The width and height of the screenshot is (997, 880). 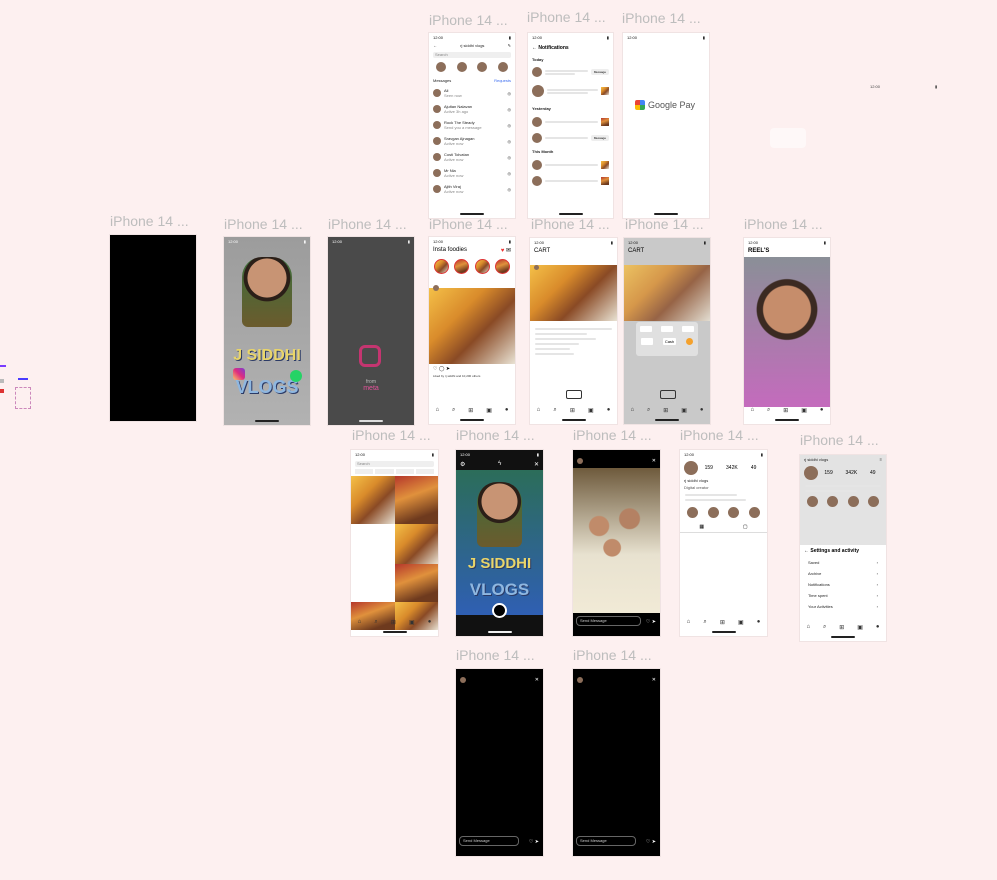 What do you see at coordinates (472, 125) in the screenshot?
I see `list-item: Rock The Steady Send you a message ◎` at bounding box center [472, 125].